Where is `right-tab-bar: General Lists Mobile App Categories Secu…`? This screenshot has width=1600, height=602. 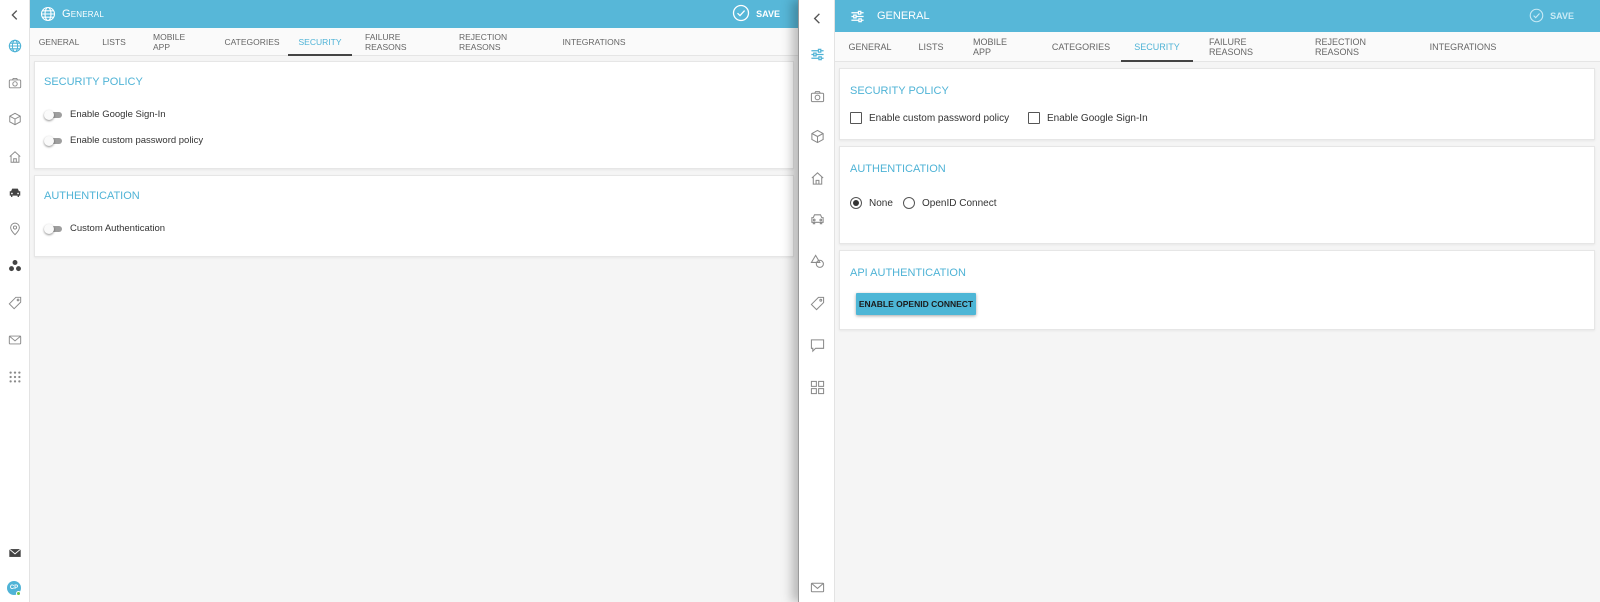
right-tab-bar: General Lists Mobile App Categories Secu… is located at coordinates (1217, 47).